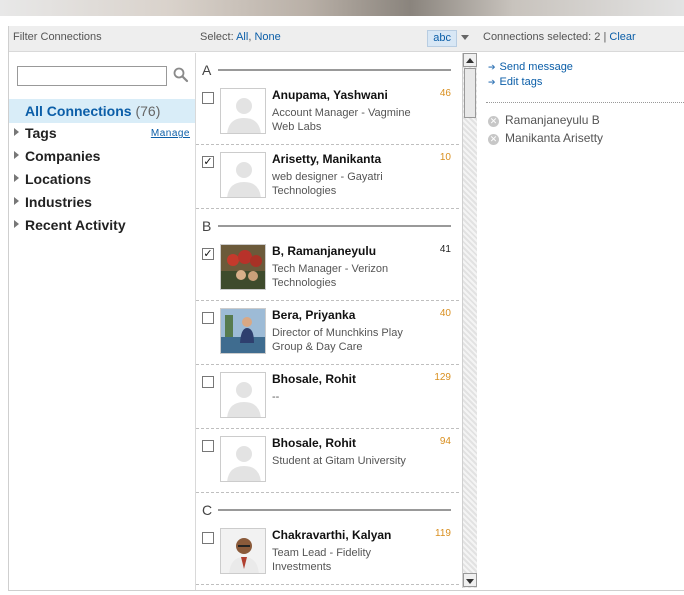  Describe the element at coordinates (207, 226) in the screenshot. I see `group-letter: B` at that location.